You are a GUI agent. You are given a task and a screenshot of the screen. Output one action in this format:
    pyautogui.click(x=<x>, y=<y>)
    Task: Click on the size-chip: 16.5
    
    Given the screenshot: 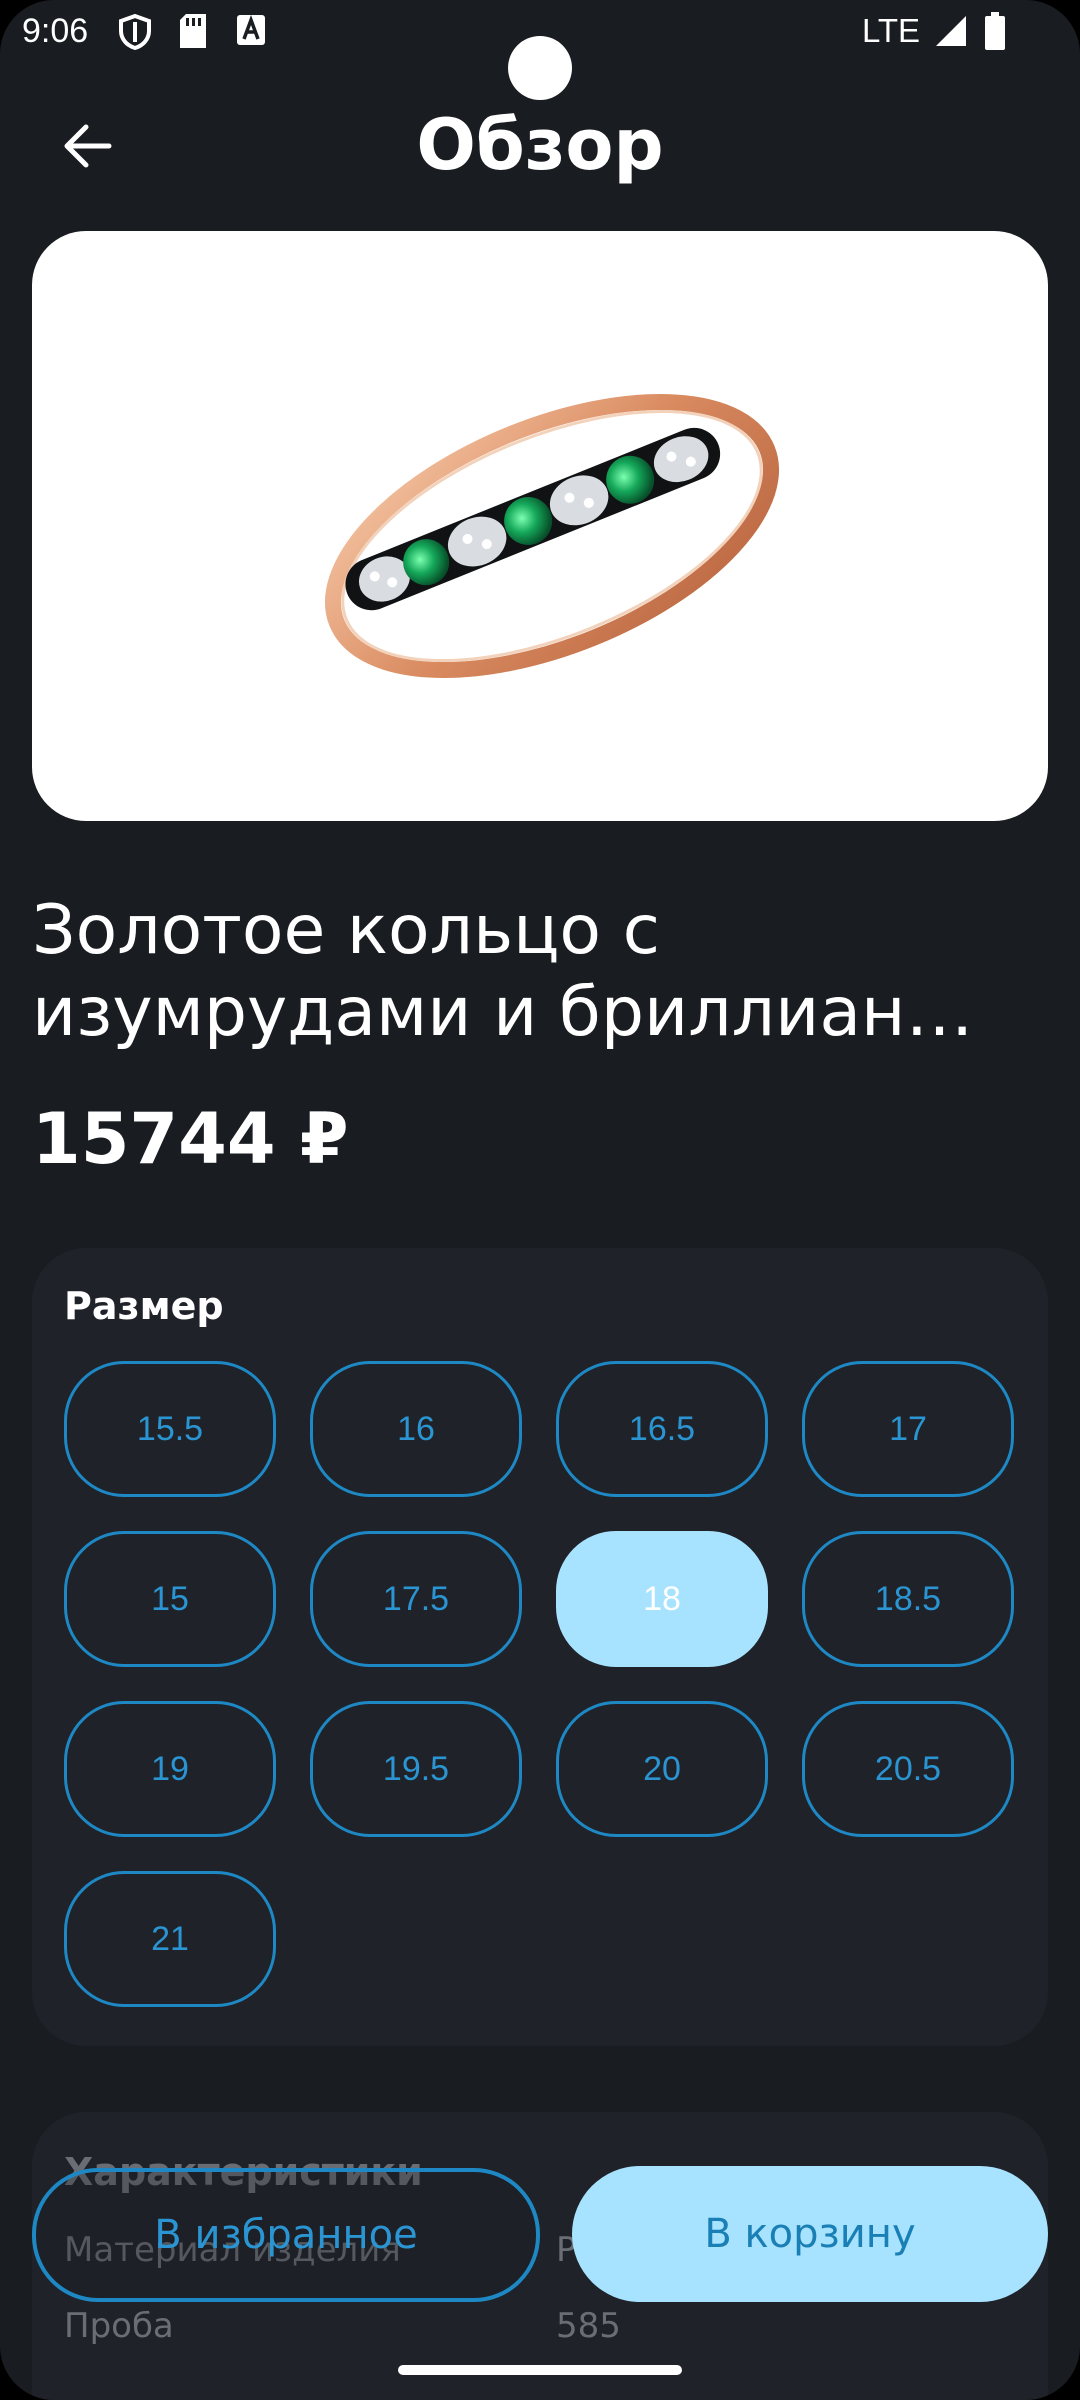 What is the action you would take?
    pyautogui.click(x=662, y=1429)
    